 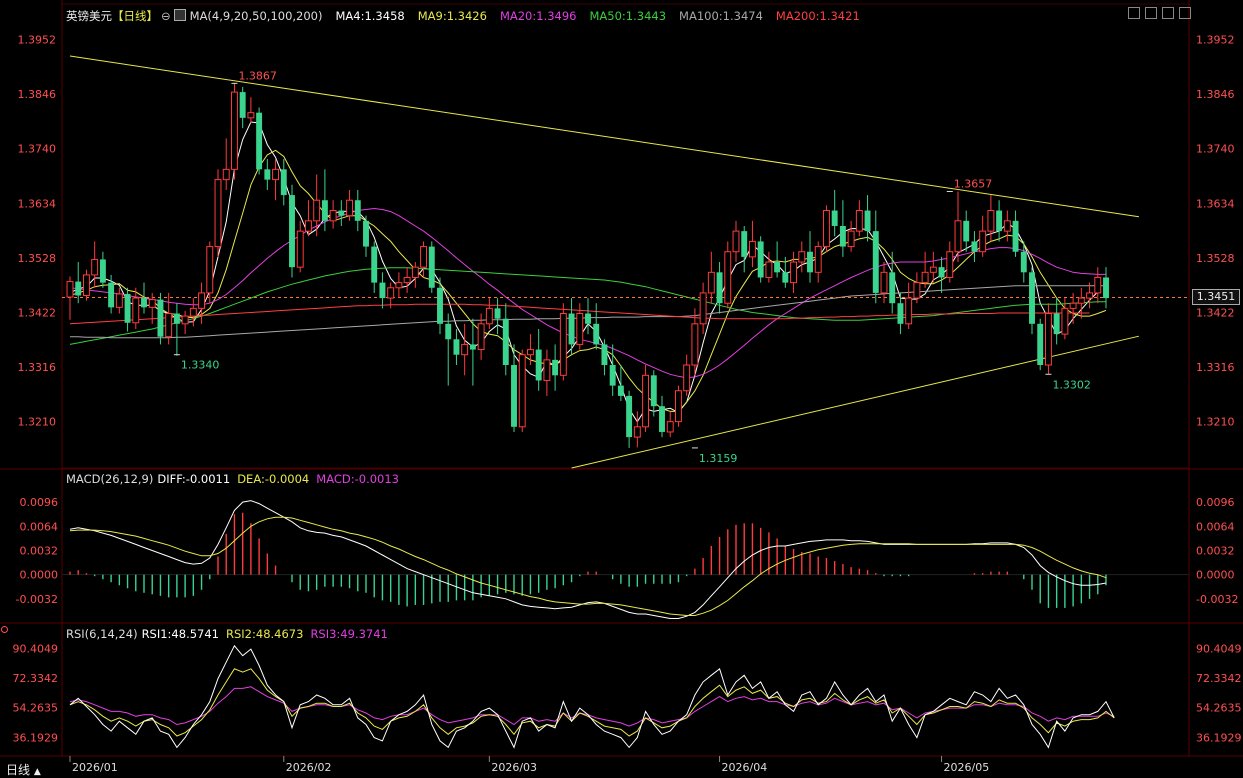 I want to click on y-tick-left: 1.3952, so click(x=37, y=40).